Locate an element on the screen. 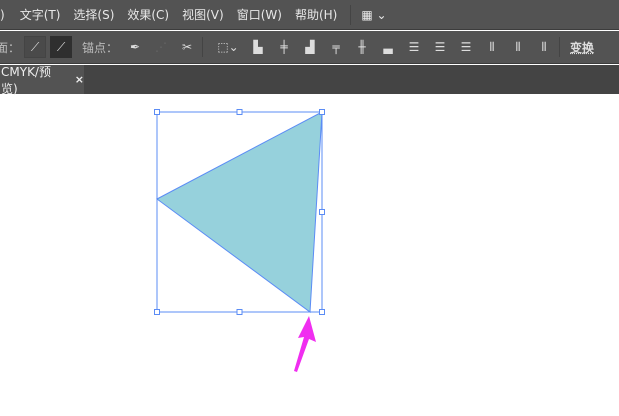  align-left-icon: ▙ is located at coordinates (258, 47).